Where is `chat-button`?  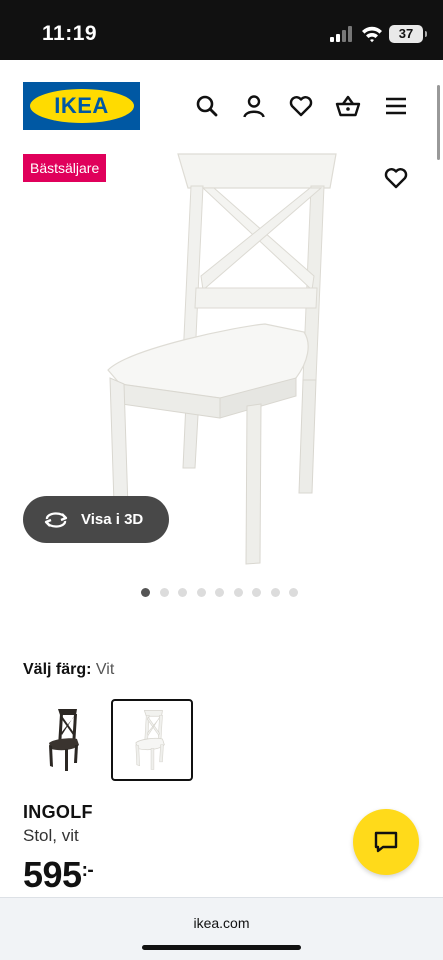 chat-button is located at coordinates (386, 842).